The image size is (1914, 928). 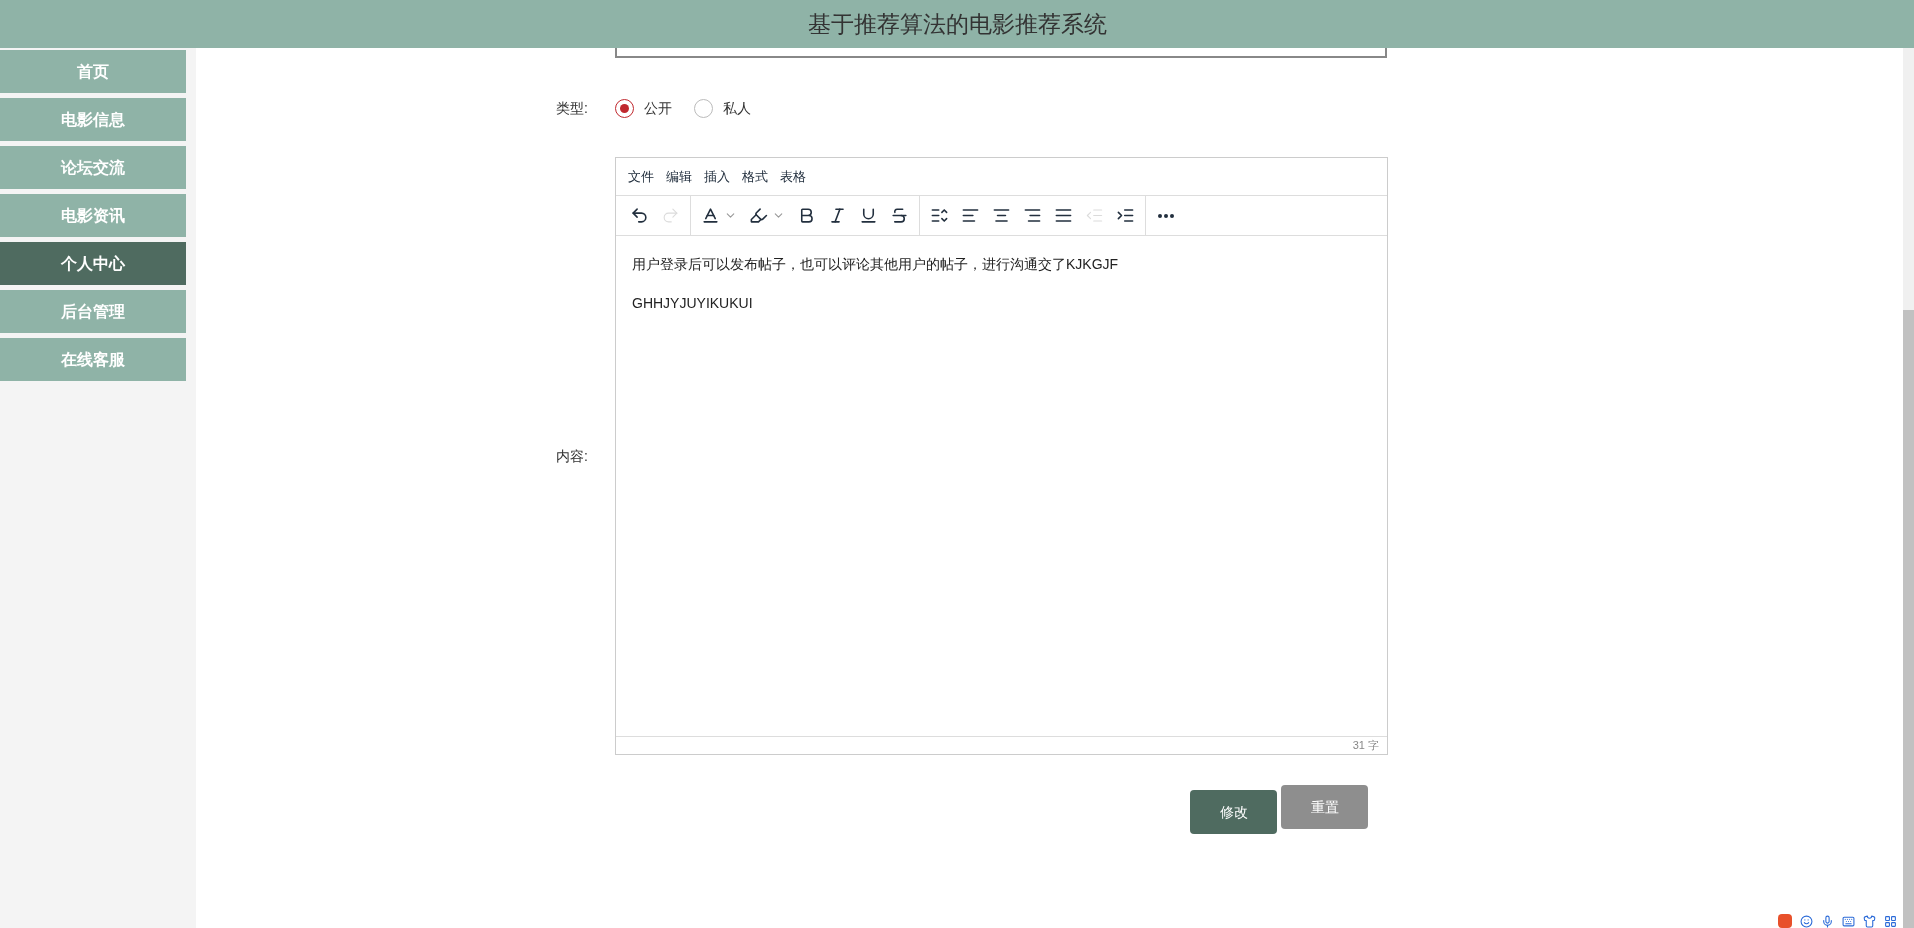 What do you see at coordinates (1324, 807) in the screenshot?
I see `reset-button: 重置` at bounding box center [1324, 807].